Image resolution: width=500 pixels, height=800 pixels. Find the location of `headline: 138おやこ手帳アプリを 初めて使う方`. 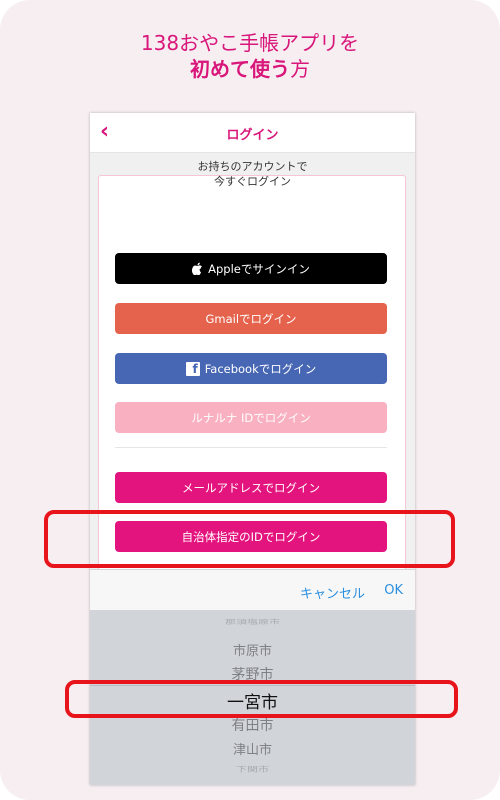

headline: 138おやこ手帳アプリを 初めて使う方 is located at coordinates (250, 56).